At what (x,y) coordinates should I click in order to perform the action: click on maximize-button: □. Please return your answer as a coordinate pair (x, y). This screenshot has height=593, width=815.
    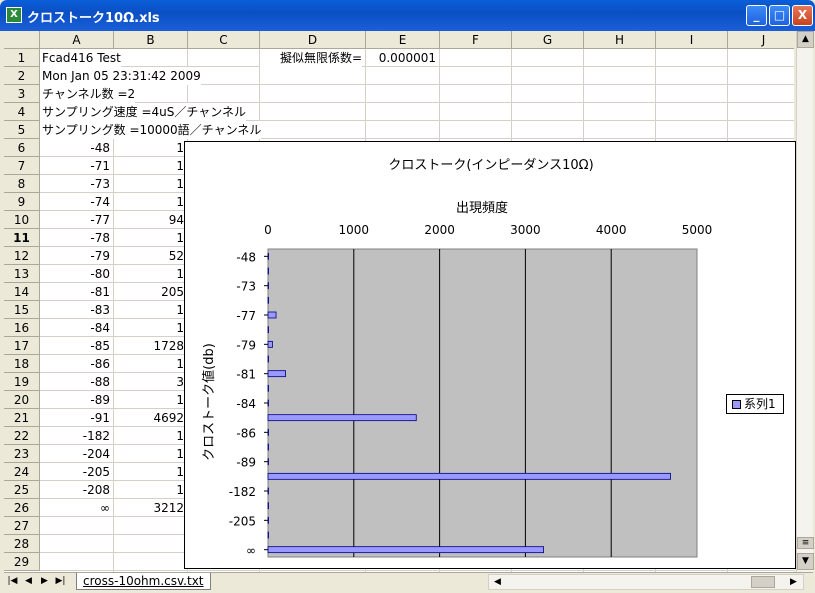
    Looking at the image, I should click on (779, 15).